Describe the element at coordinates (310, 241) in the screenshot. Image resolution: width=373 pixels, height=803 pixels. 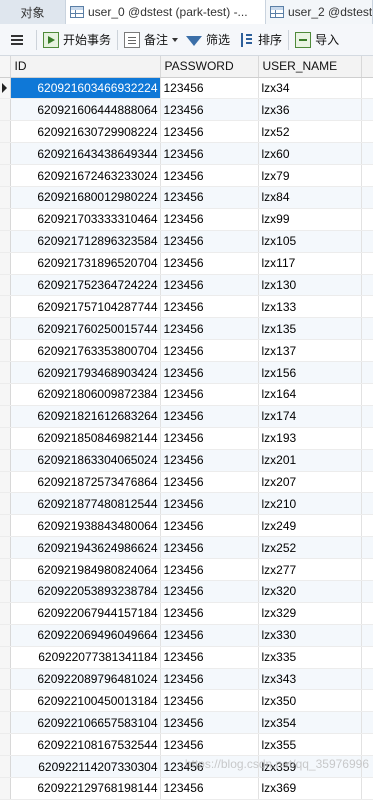
I see `user-name-cell: lzx105` at that location.